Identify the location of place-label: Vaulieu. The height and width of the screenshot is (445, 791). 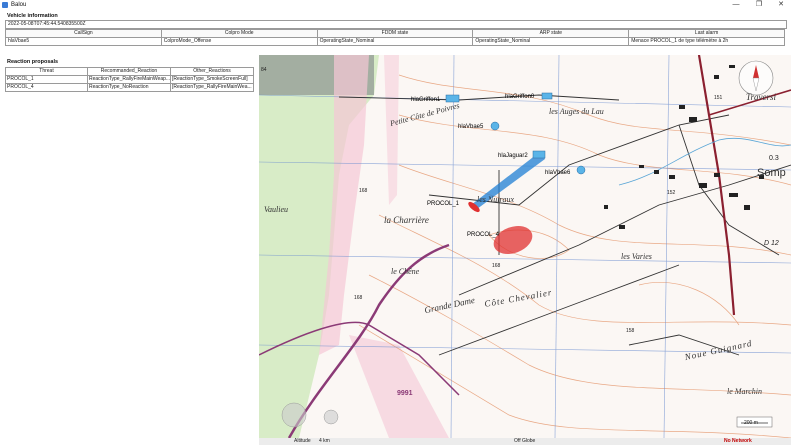
(276, 209).